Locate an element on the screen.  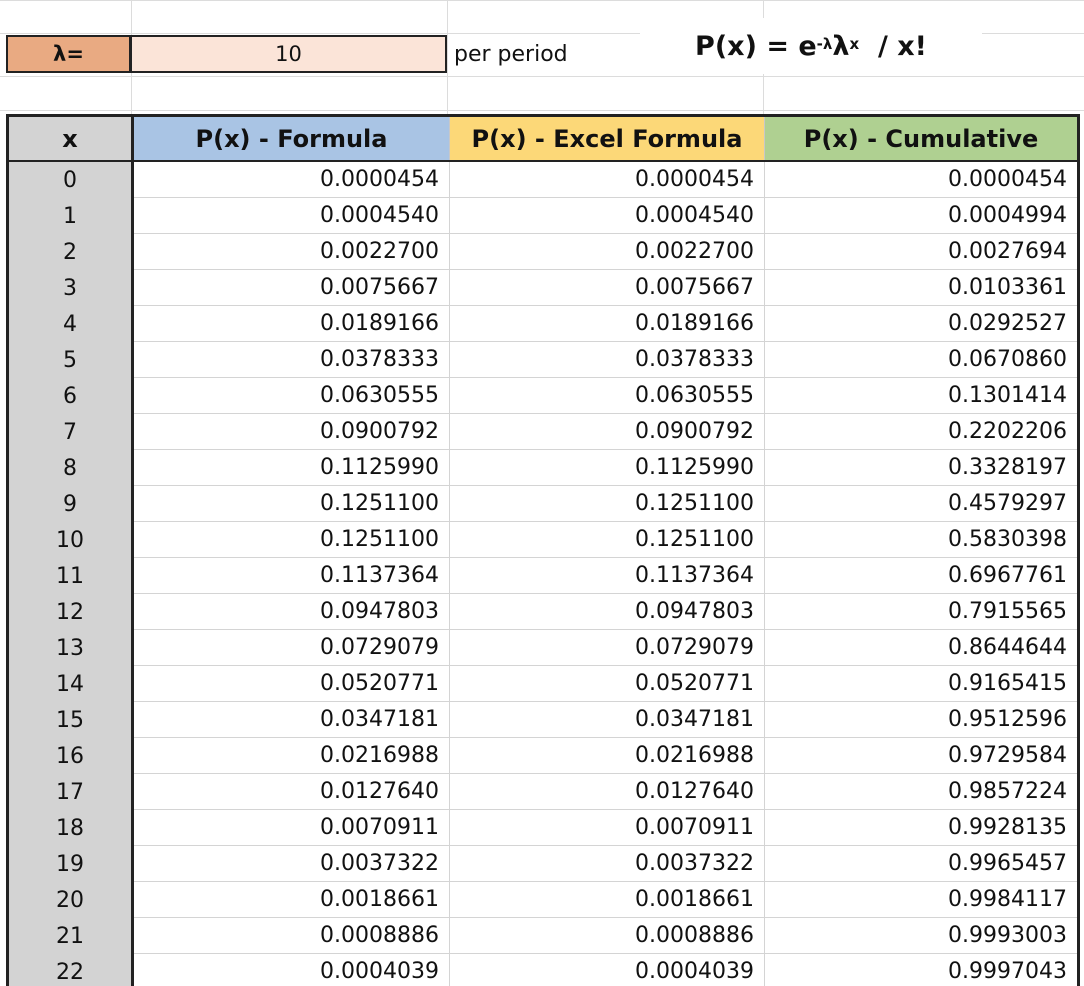
lambda-value-cell: 10 is located at coordinates (289, 54).